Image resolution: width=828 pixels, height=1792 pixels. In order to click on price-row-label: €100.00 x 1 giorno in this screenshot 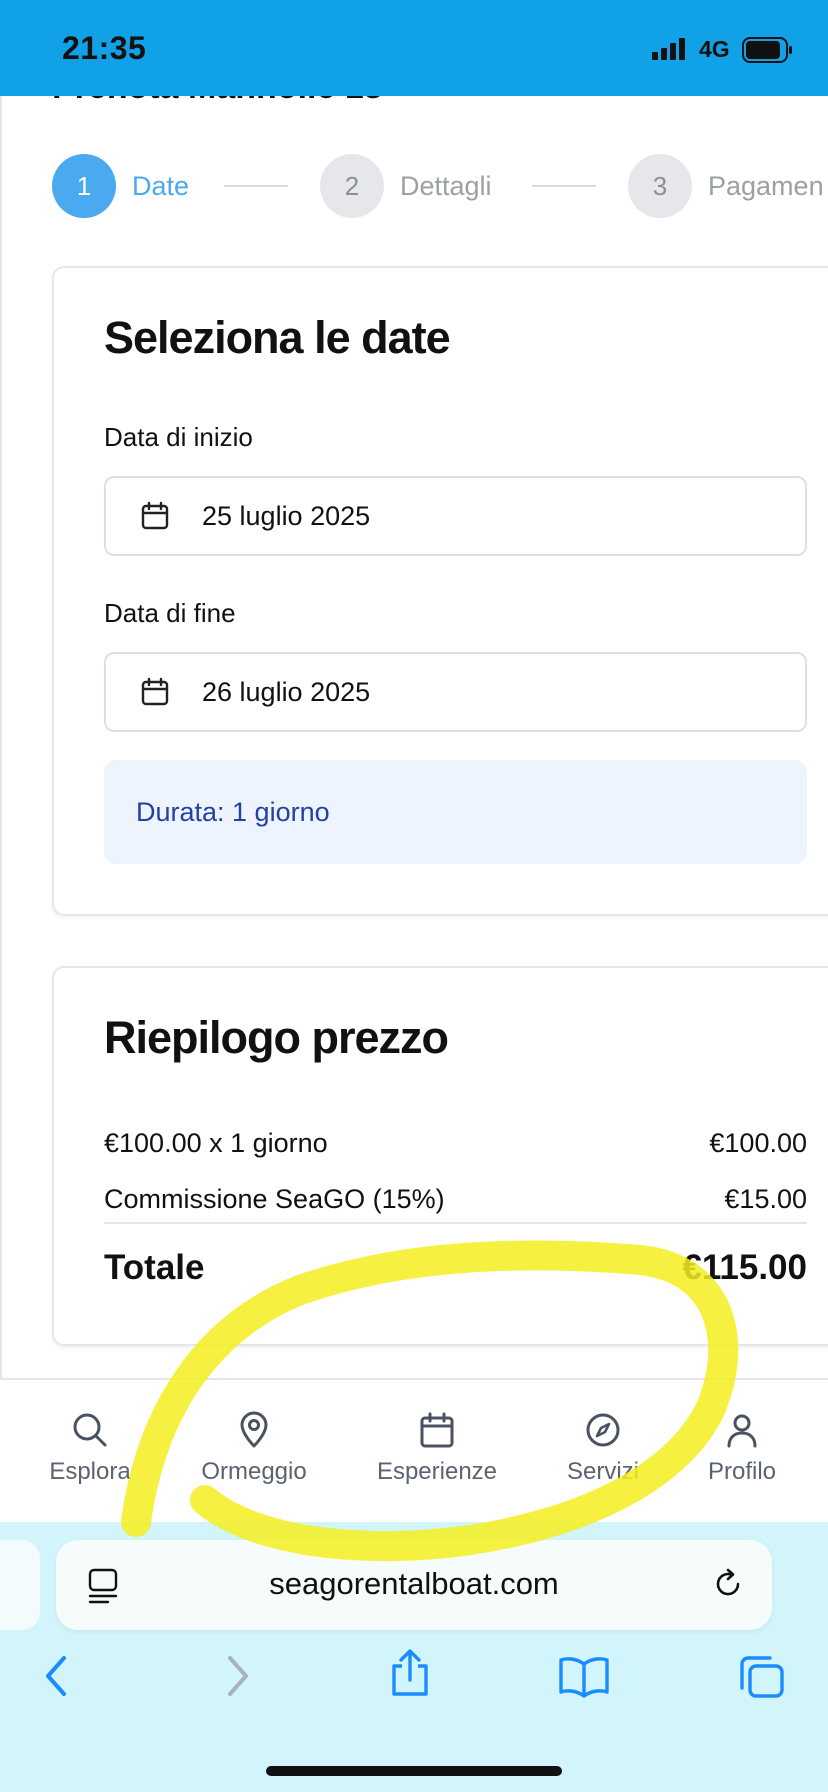, I will do `click(216, 1143)`.